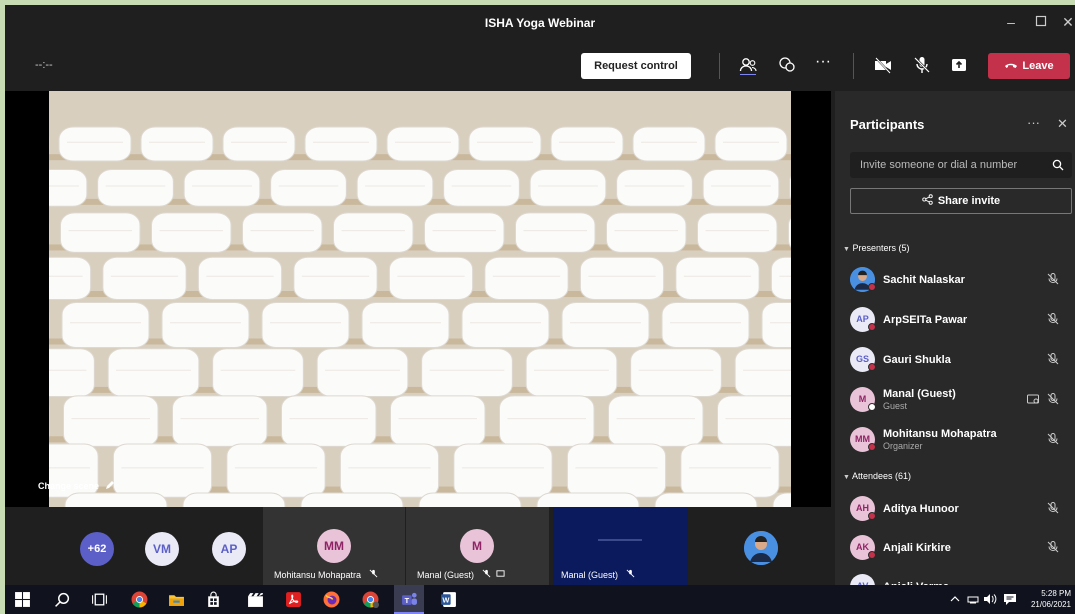 This screenshot has height=614, width=1075. I want to click on panel-close-icon: ✕, so click(1062, 124).